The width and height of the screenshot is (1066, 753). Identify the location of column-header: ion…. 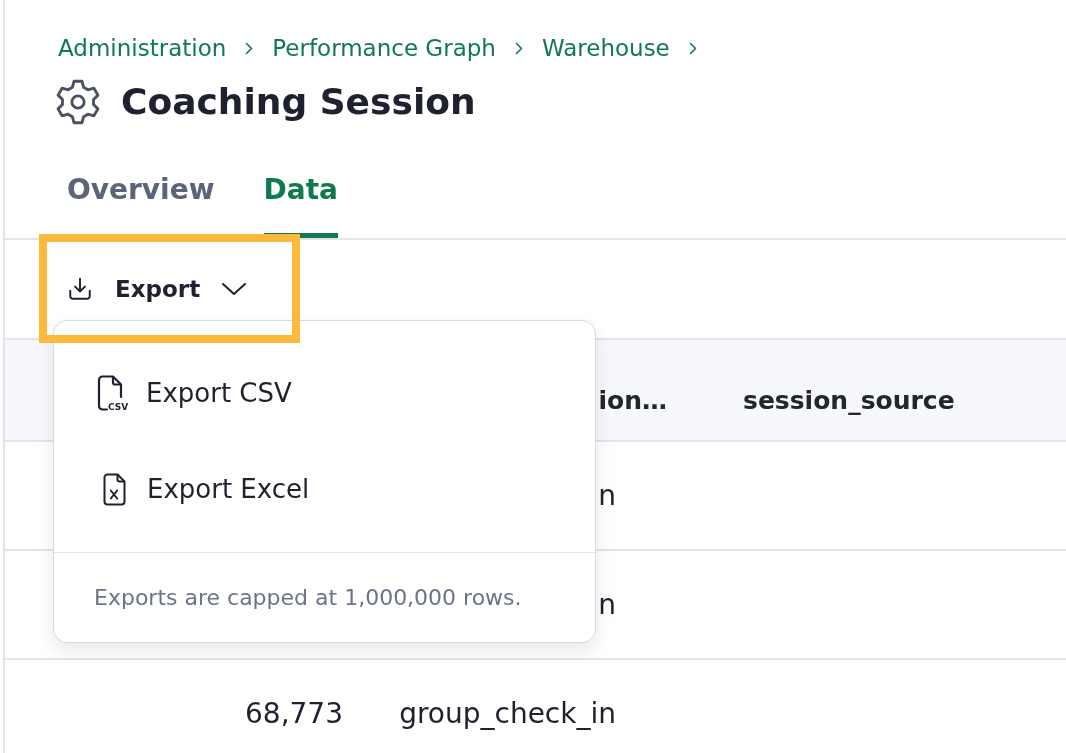
(632, 400).